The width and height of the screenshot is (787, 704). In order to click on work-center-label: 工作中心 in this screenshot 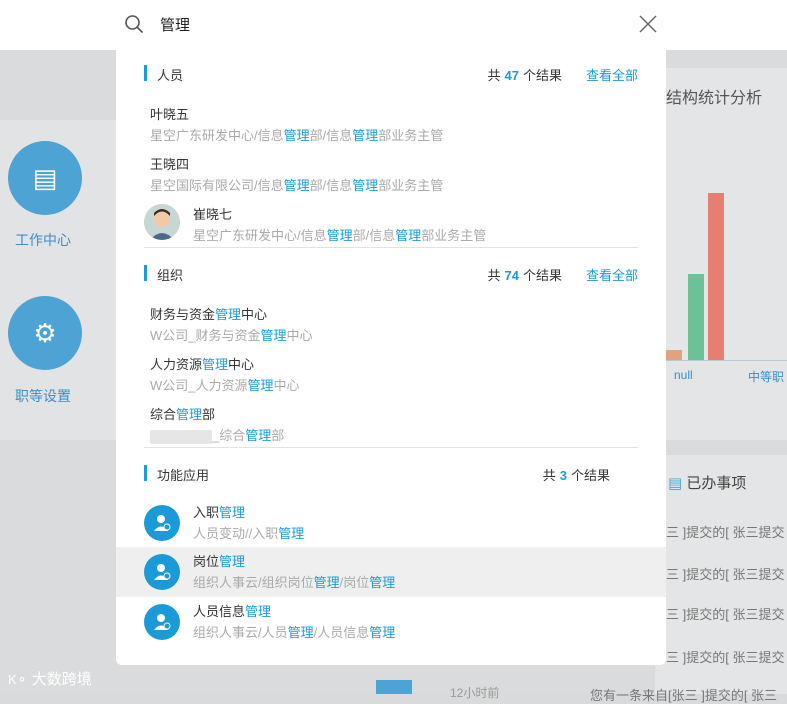, I will do `click(43, 240)`.